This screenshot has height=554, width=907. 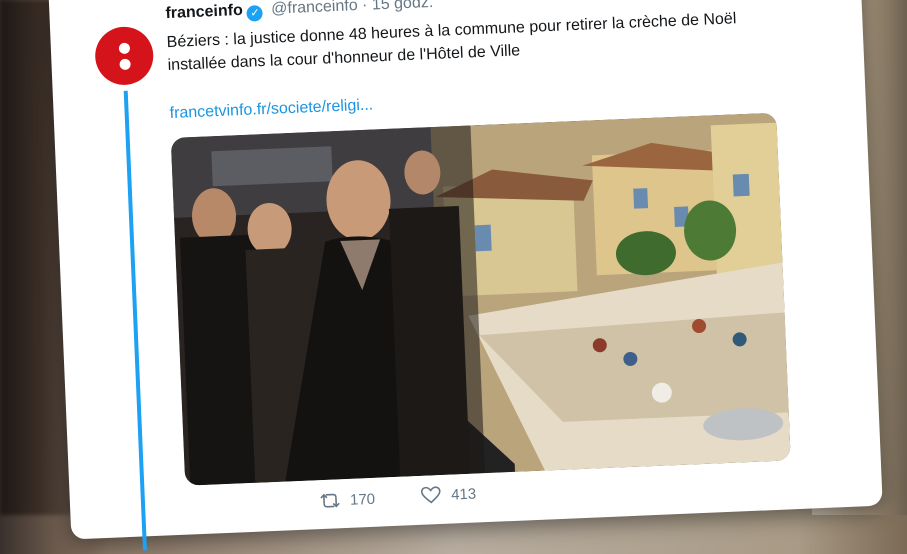 What do you see at coordinates (419, 498) in the screenshot?
I see `tweet-actions: 170 413` at bounding box center [419, 498].